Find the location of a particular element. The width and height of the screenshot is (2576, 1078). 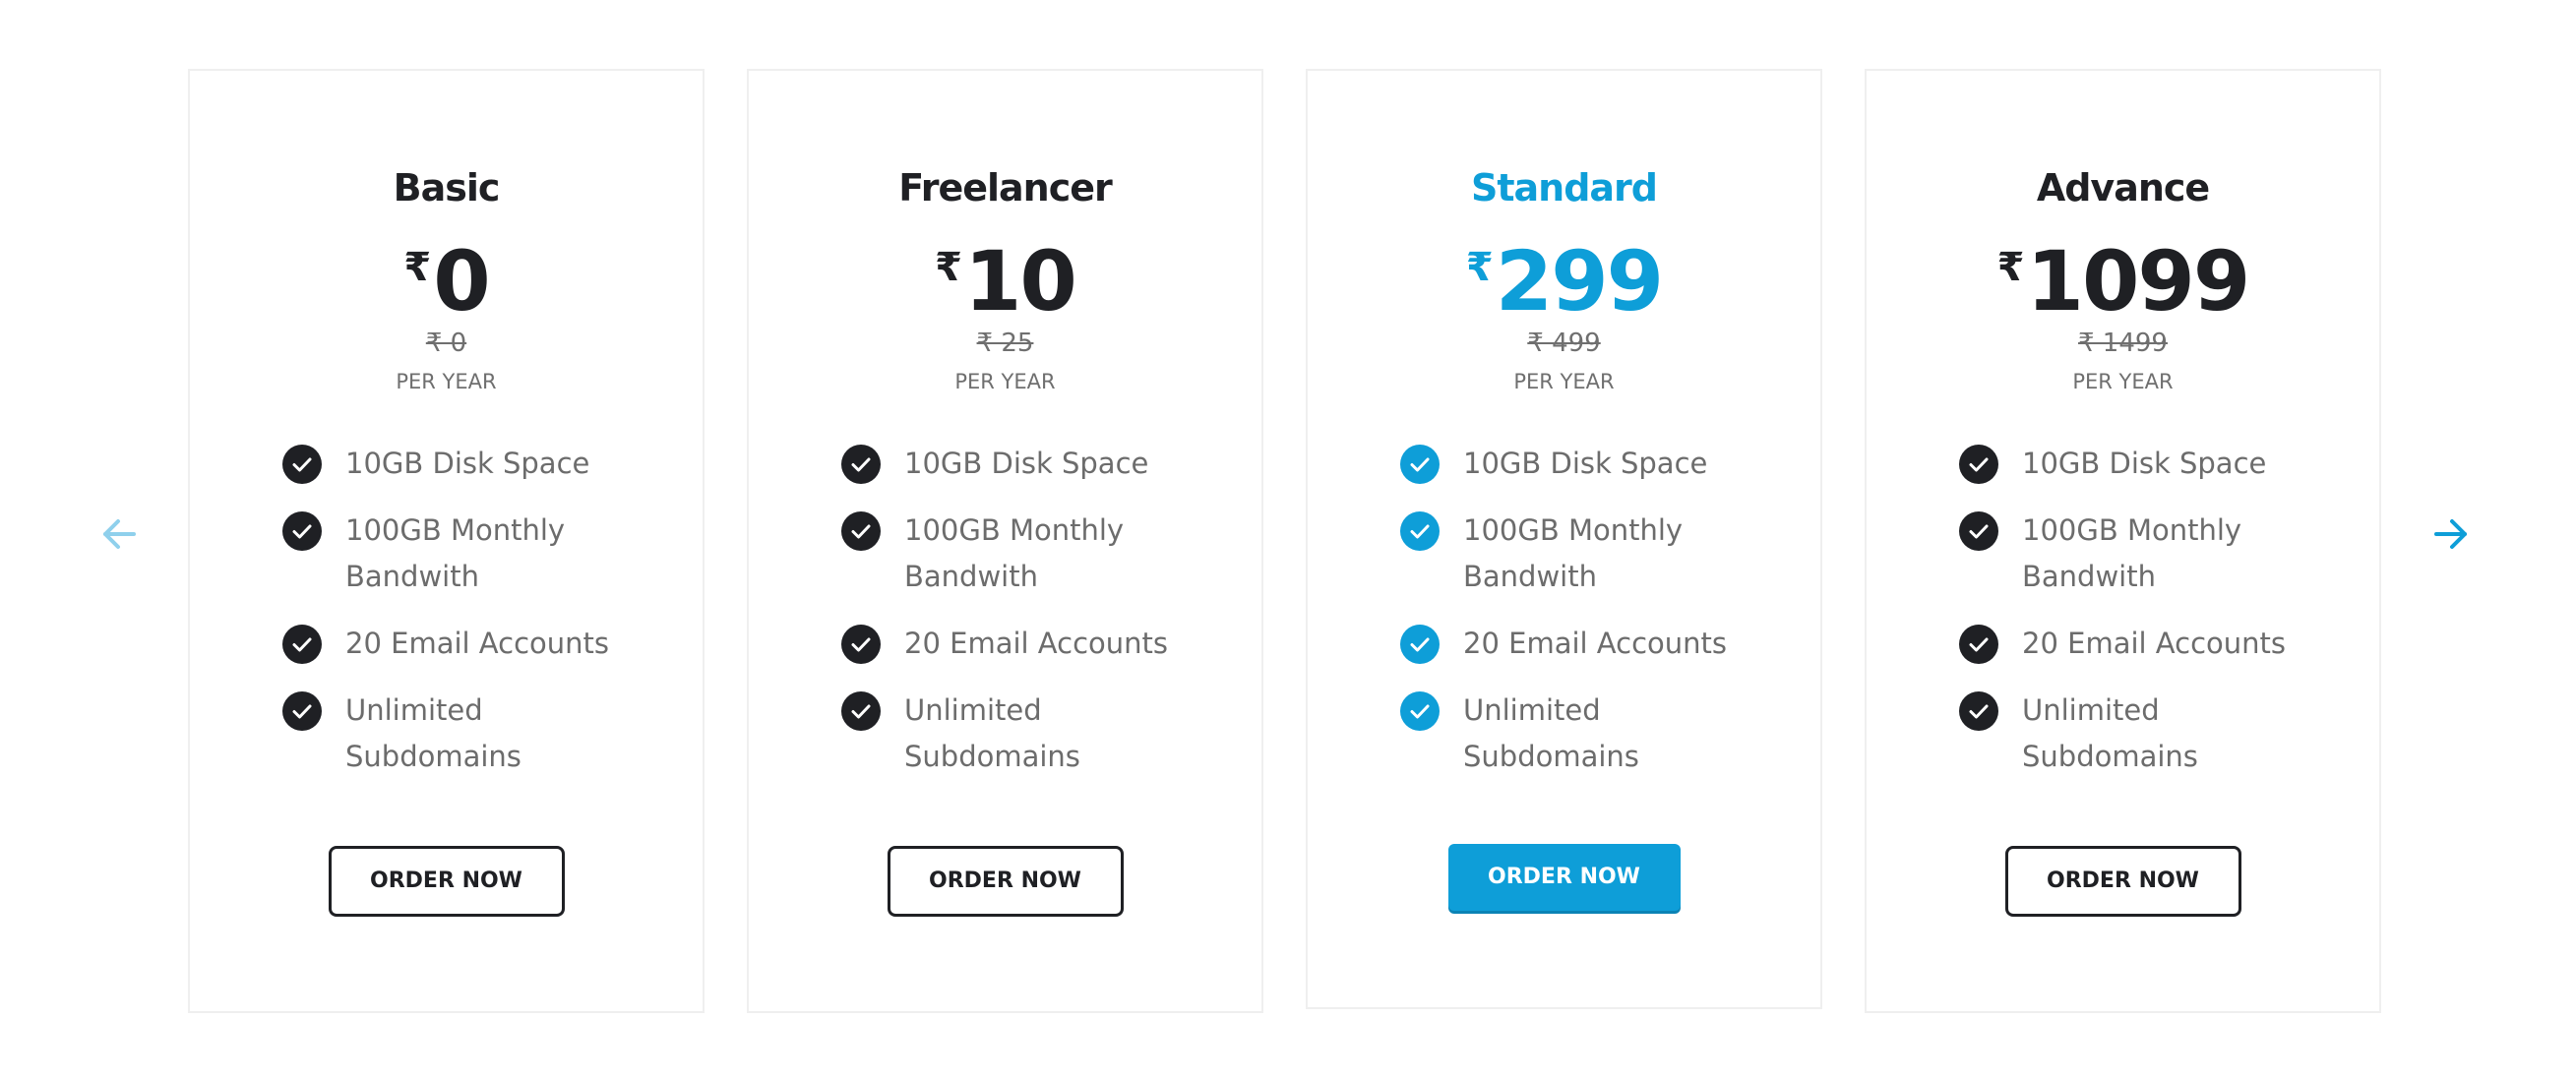

plan-price: ₹0 is located at coordinates (446, 281).